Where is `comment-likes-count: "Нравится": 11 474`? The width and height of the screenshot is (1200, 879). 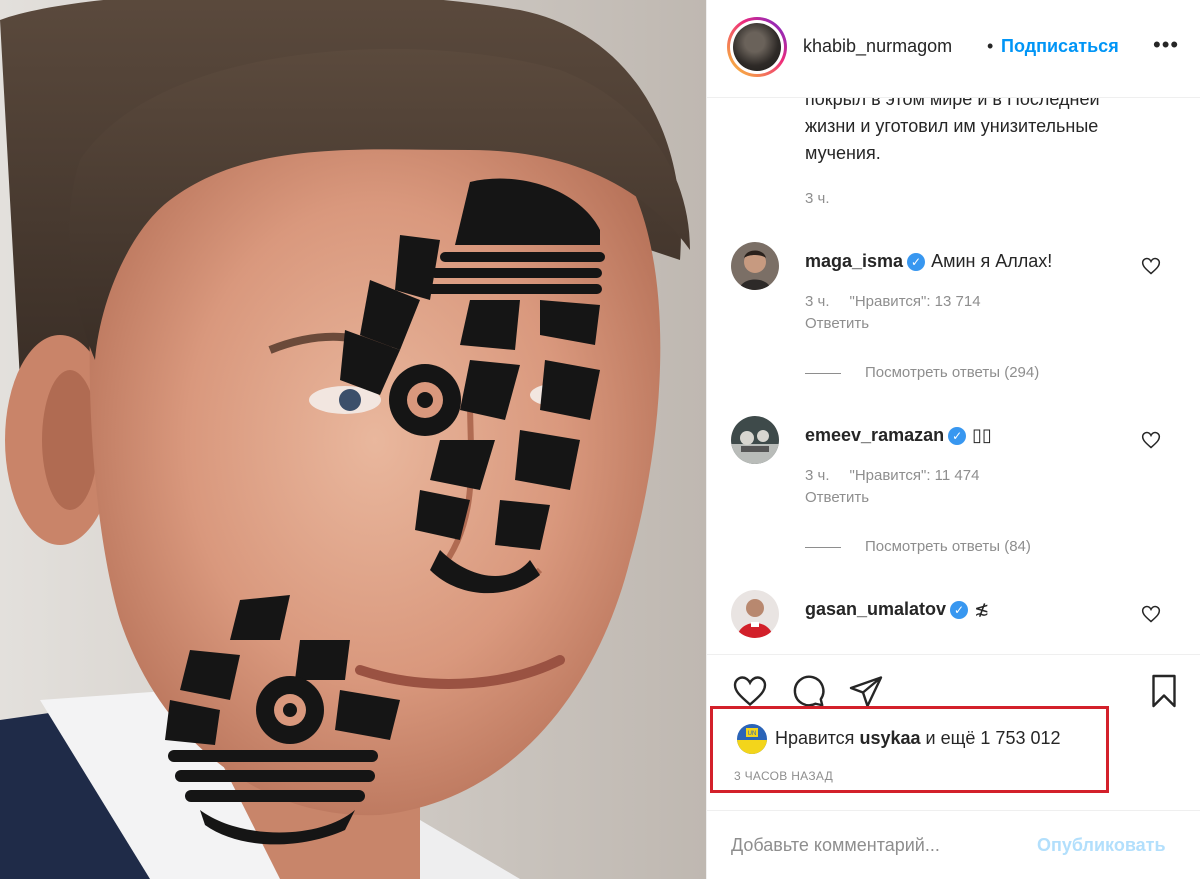
comment-likes-count: "Нравится": 11 474 is located at coordinates (915, 475).